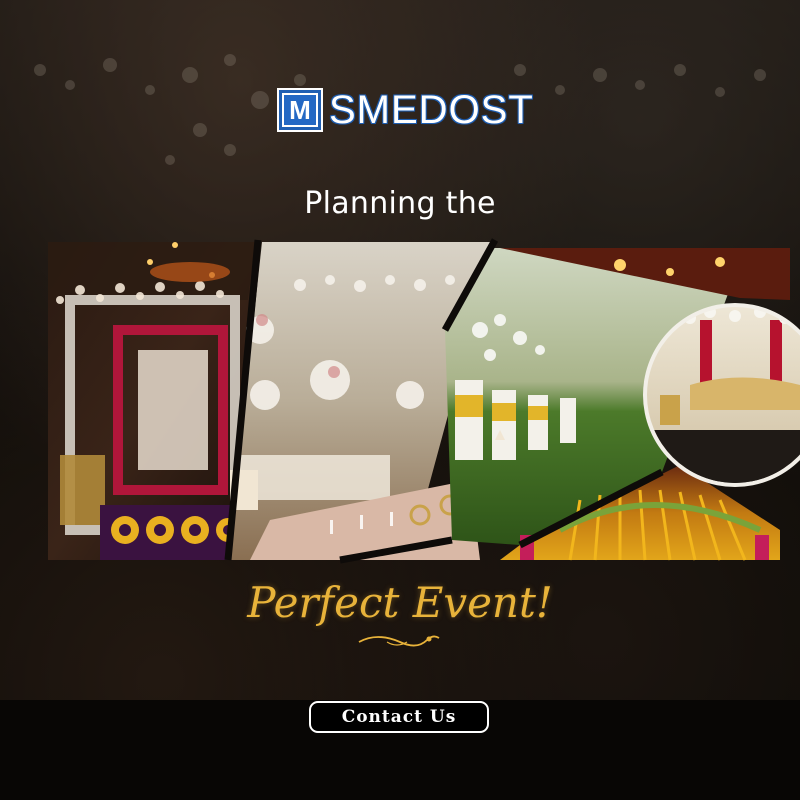 This screenshot has height=800, width=800. What do you see at coordinates (399, 641) in the screenshot?
I see `flourish-ornament-icon` at bounding box center [399, 641].